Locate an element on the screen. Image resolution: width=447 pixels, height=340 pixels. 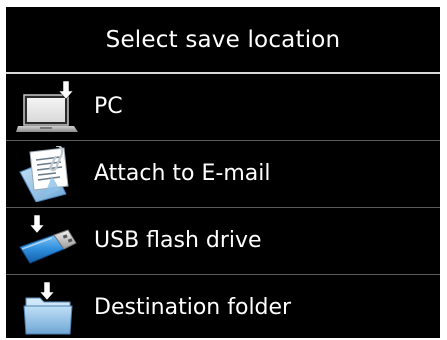
page-title: Select save location is located at coordinates (223, 39).